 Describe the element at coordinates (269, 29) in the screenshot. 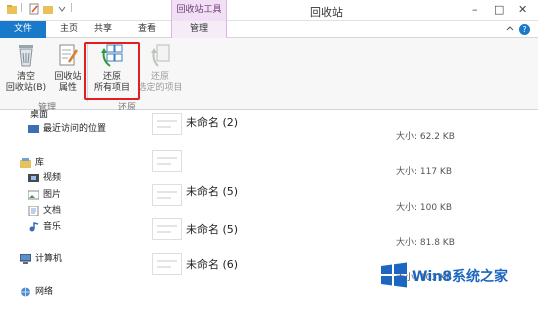

I see `ribbon-tabs: 文件 主页 共享 查看 管理 ?` at that location.